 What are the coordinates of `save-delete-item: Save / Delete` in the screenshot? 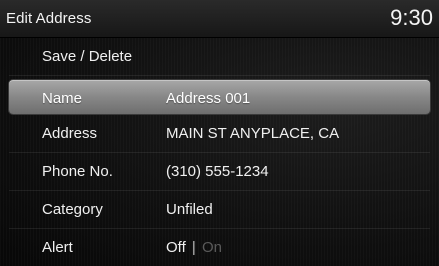 It's located at (219, 57).